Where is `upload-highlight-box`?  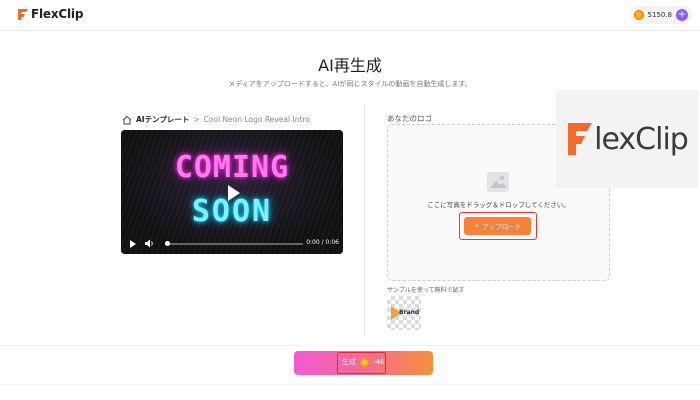
upload-highlight-box is located at coordinates (498, 226).